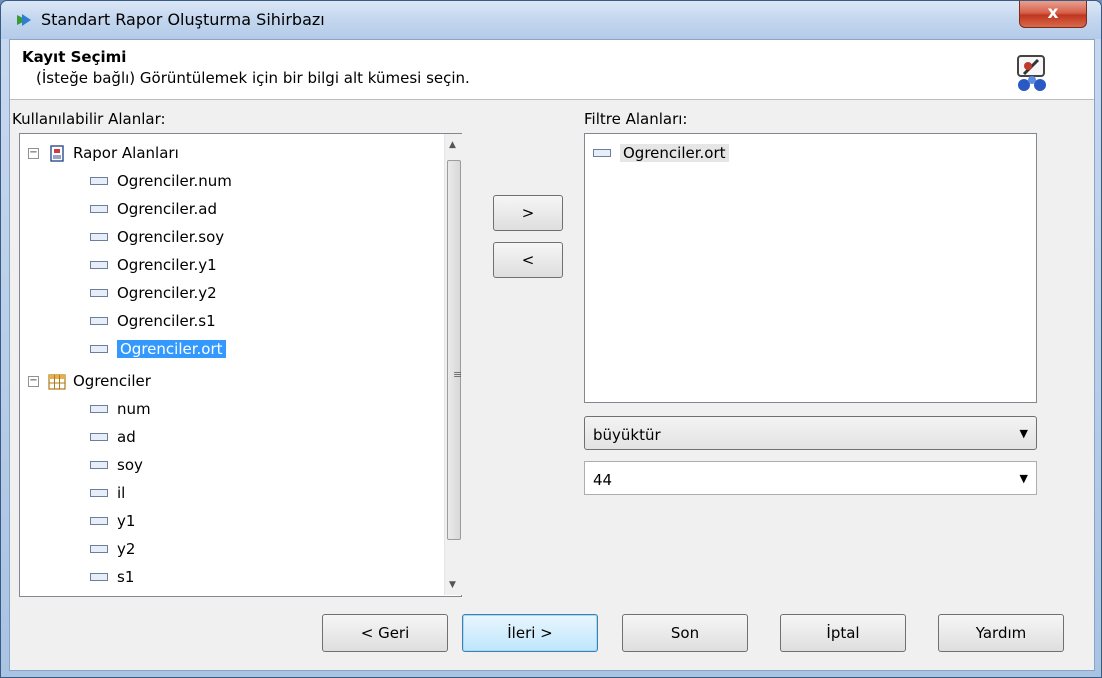 Image resolution: width=1102 pixels, height=678 pixels. What do you see at coordinates (385, 633) in the screenshot?
I see `back-button: < Geri` at bounding box center [385, 633].